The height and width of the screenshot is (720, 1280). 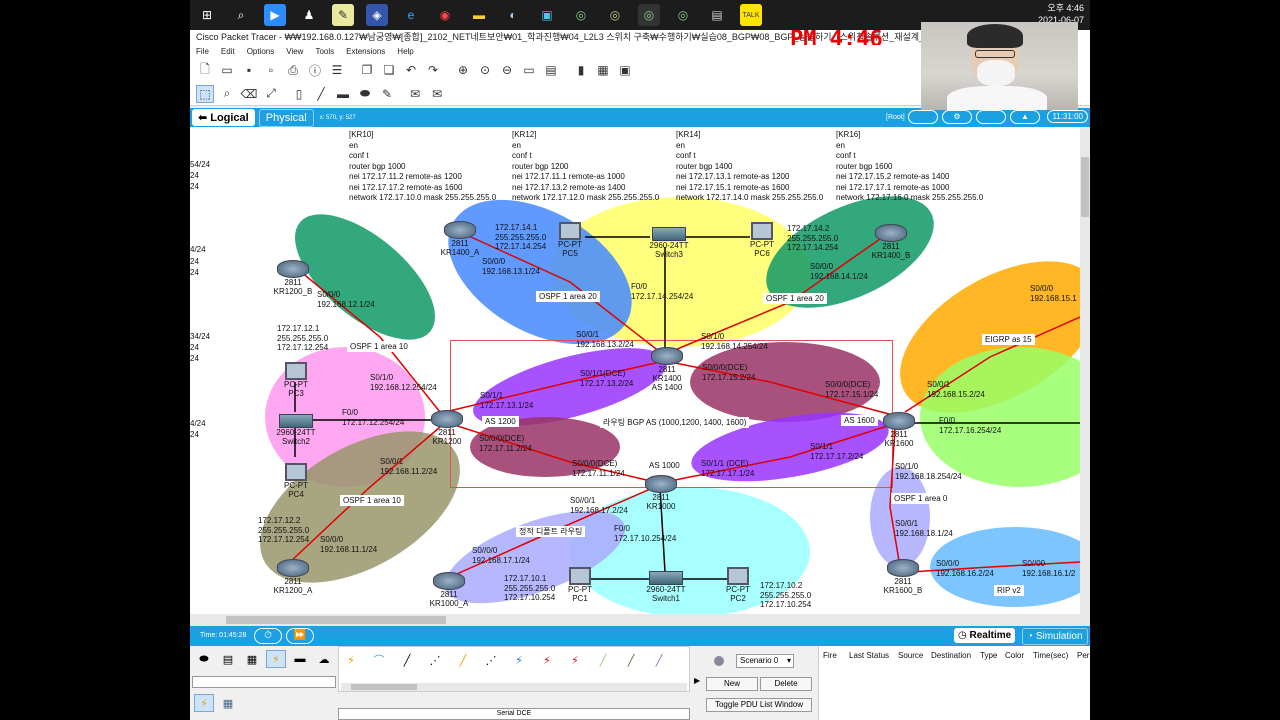 What do you see at coordinates (296, 380) in the screenshot?
I see `pc-pc3: PC-PT PC3` at bounding box center [296, 380].